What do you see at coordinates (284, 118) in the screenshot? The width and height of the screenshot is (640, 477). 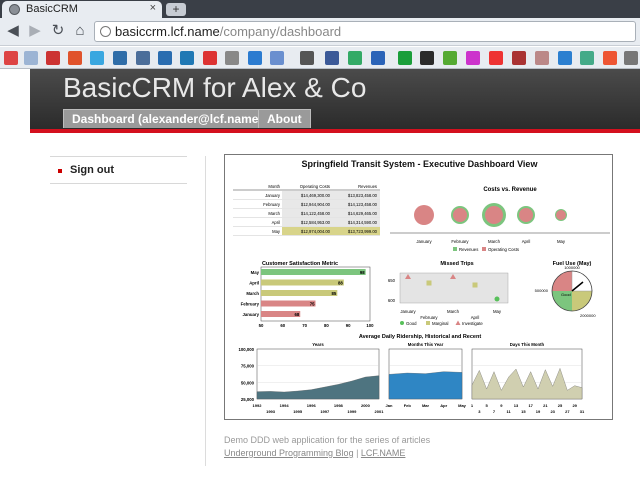 I see `tab-about: About` at bounding box center [284, 118].